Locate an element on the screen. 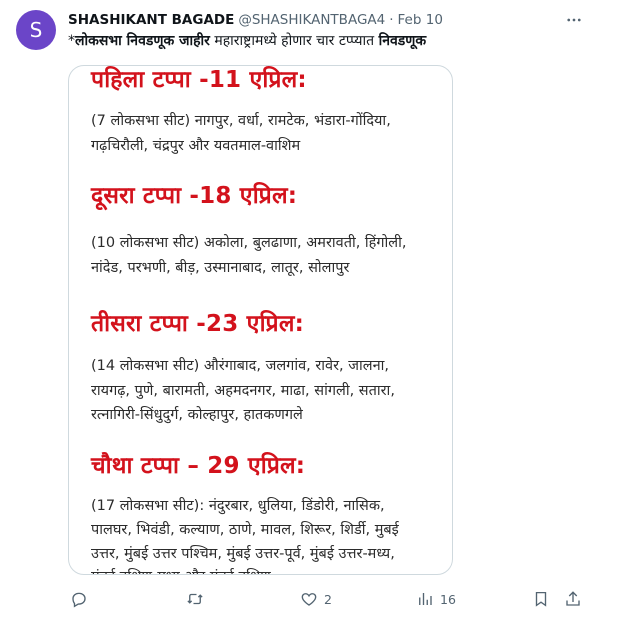  avatar: S is located at coordinates (36, 30).